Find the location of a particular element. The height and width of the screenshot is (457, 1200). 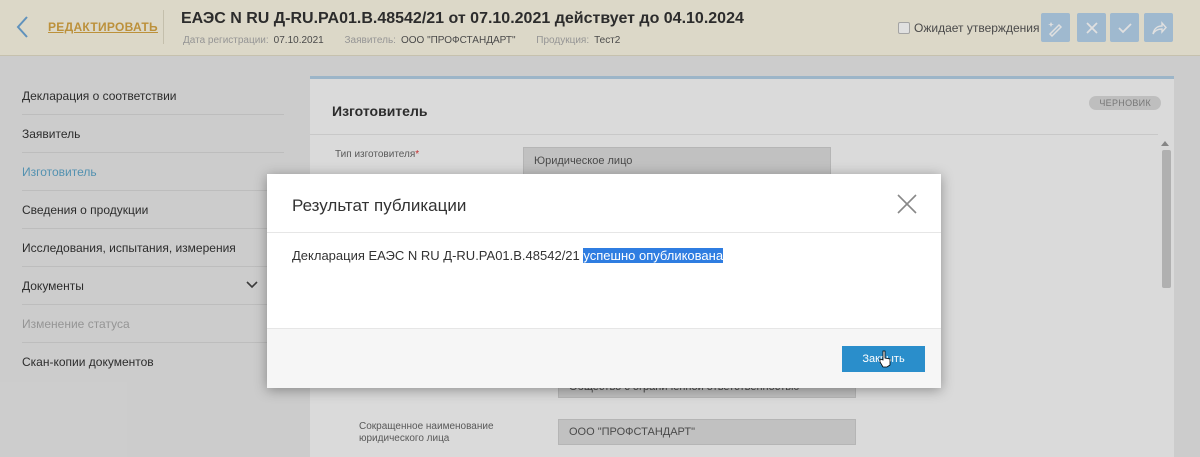

message-highlight: успешно опубликована is located at coordinates (653, 255).